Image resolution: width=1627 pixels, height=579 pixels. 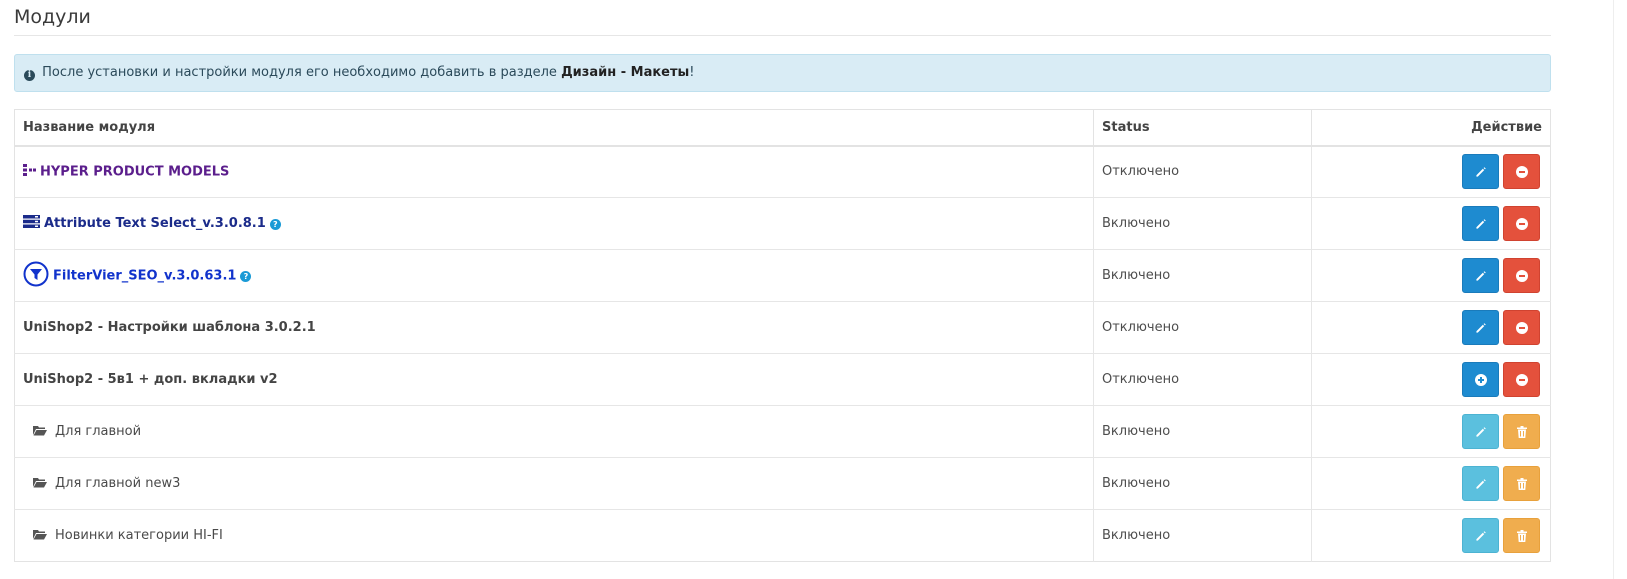 I want to click on page-scrollbar, so click(x=1620, y=289).